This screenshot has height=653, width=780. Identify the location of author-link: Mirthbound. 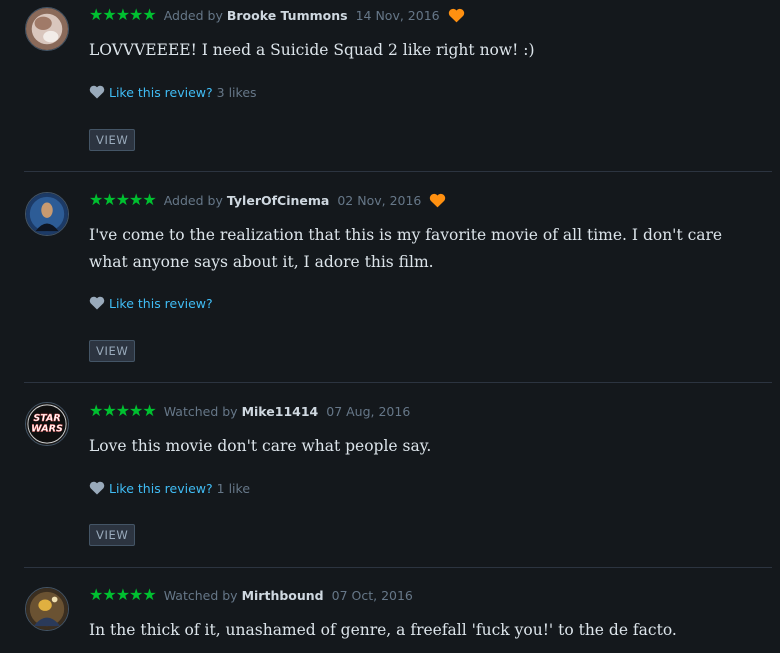
(283, 595).